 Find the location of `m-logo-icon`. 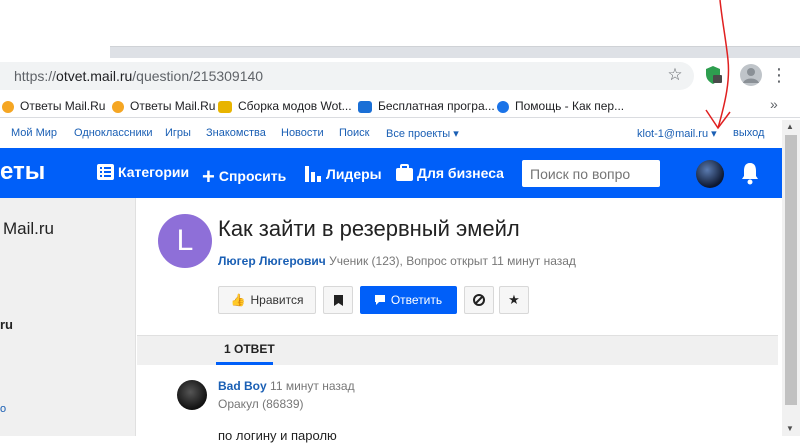

m-logo-icon is located at coordinates (365, 107).